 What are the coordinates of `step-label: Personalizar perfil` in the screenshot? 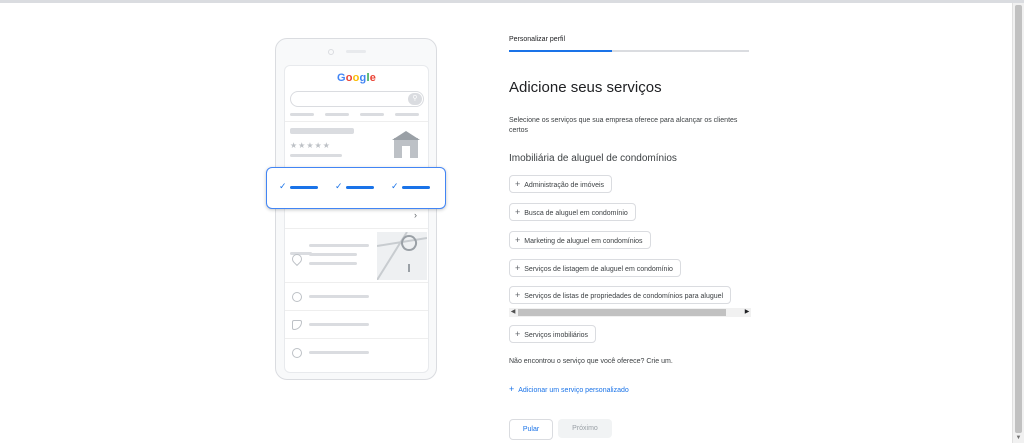 It's located at (537, 39).